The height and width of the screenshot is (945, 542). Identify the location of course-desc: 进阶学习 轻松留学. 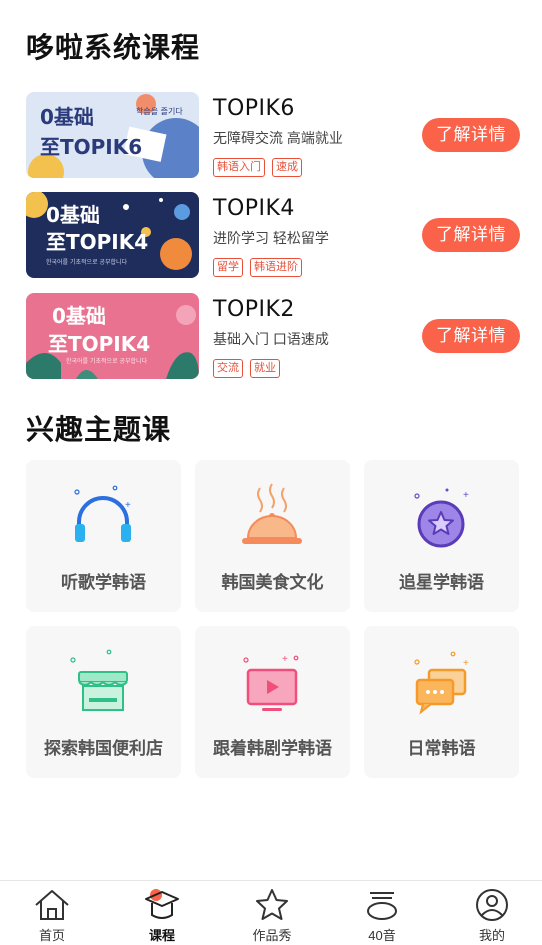
(271, 238).